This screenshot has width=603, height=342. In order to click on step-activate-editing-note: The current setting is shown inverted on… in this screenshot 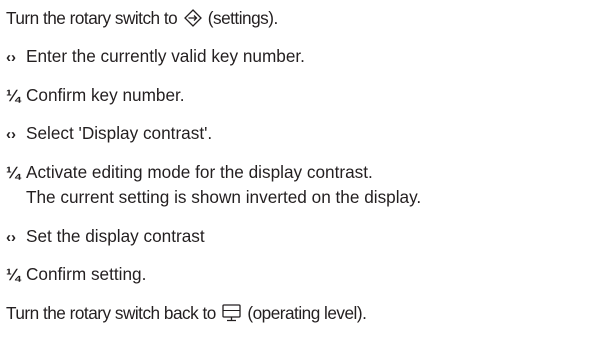, I will do `click(213, 197)`.